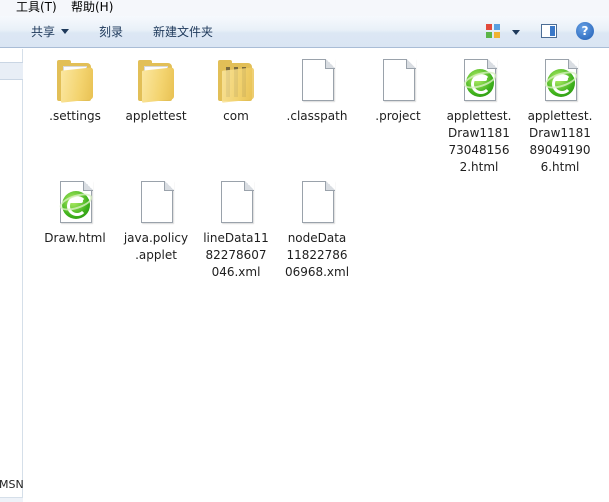 The width and height of the screenshot is (609, 502). I want to click on file-item: applettest. Draw1181 73048156 2.html, so click(479, 116).